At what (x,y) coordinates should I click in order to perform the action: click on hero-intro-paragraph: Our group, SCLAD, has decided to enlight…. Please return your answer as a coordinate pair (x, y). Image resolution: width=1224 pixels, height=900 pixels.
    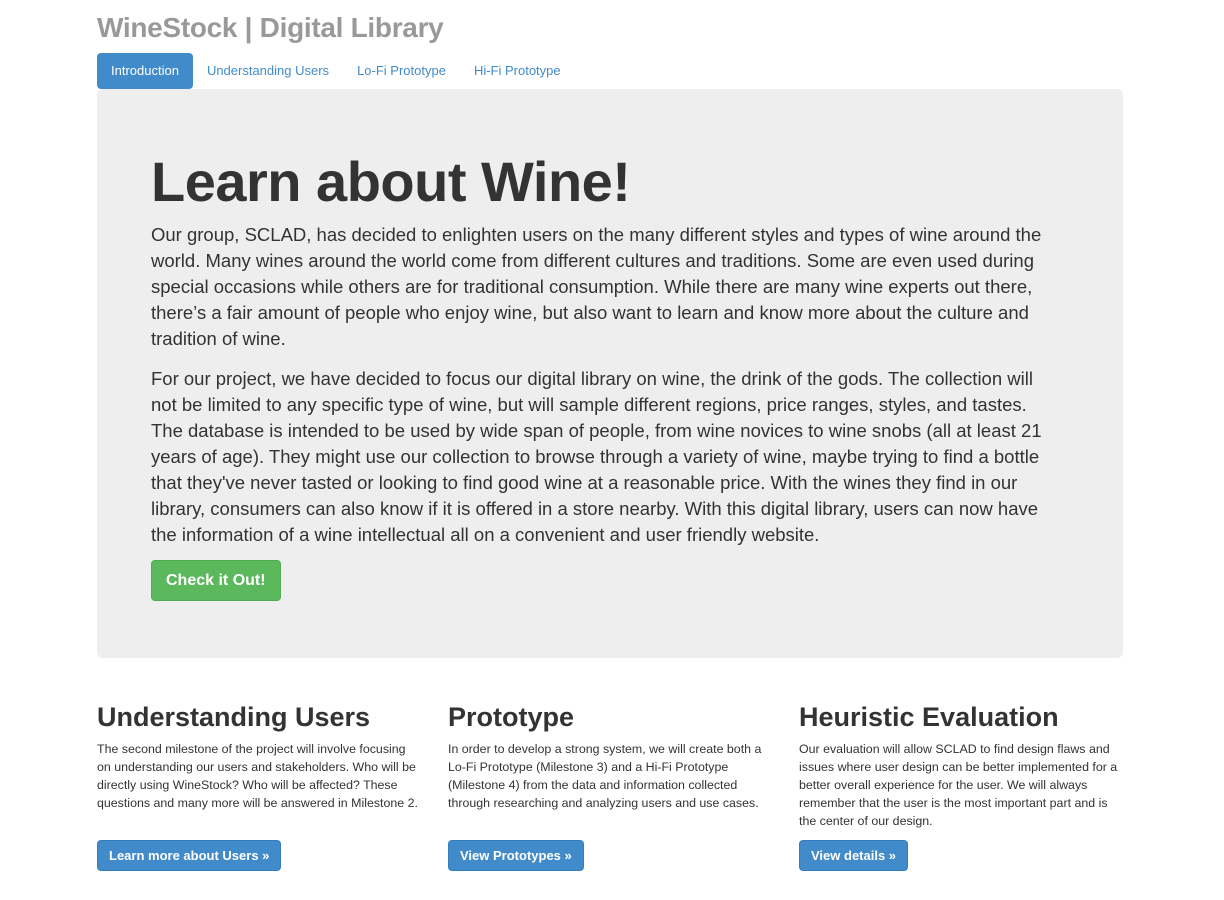
    Looking at the image, I should click on (596, 286).